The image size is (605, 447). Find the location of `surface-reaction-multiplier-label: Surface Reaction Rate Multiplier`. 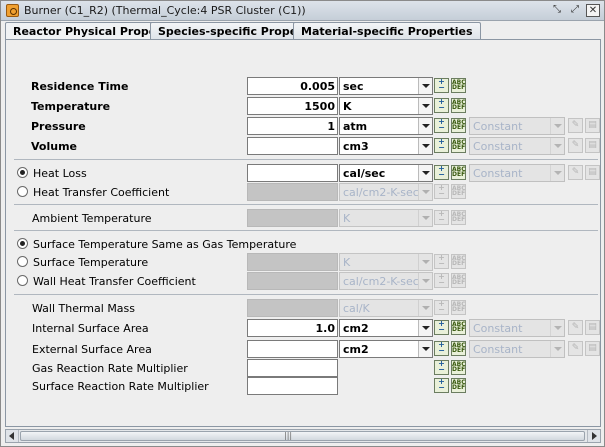

surface-reaction-multiplier-label: Surface Reaction Rate Multiplier is located at coordinates (120, 386).